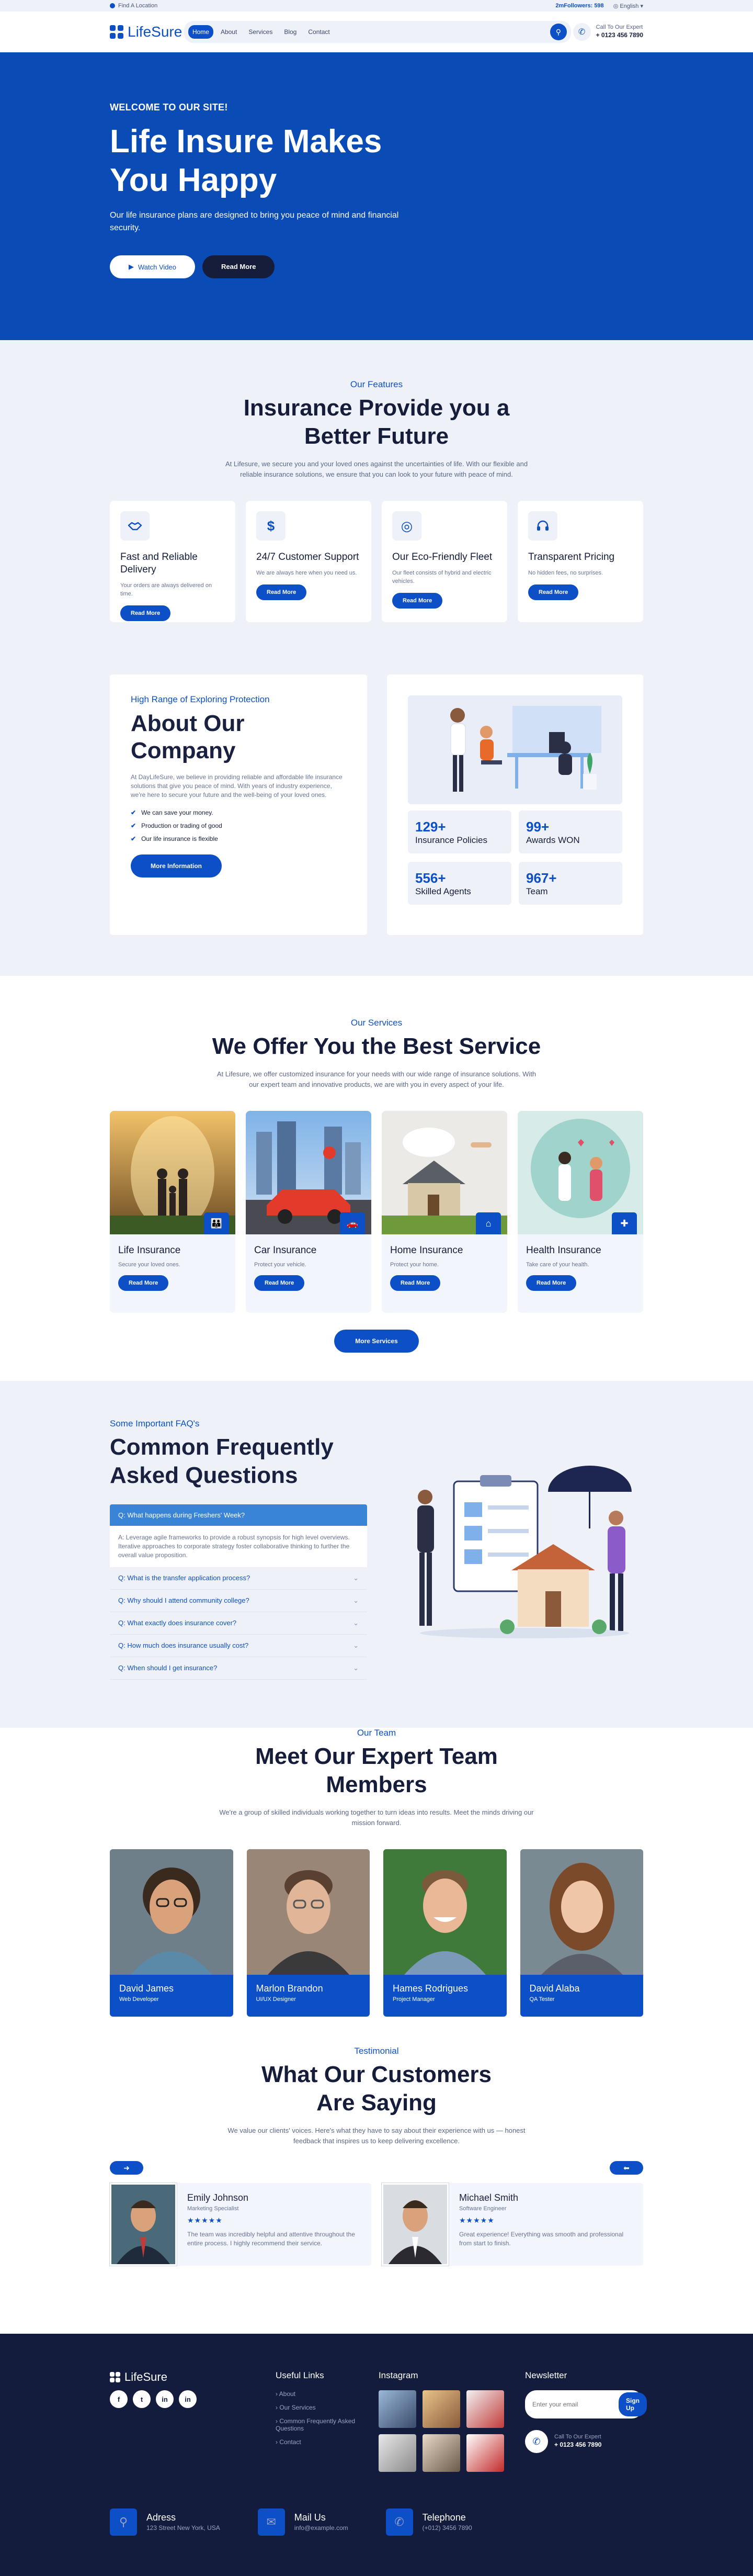 This screenshot has height=2576, width=753. Describe the element at coordinates (317, 2442) in the screenshot. I see `footer-link: › Contact` at that location.